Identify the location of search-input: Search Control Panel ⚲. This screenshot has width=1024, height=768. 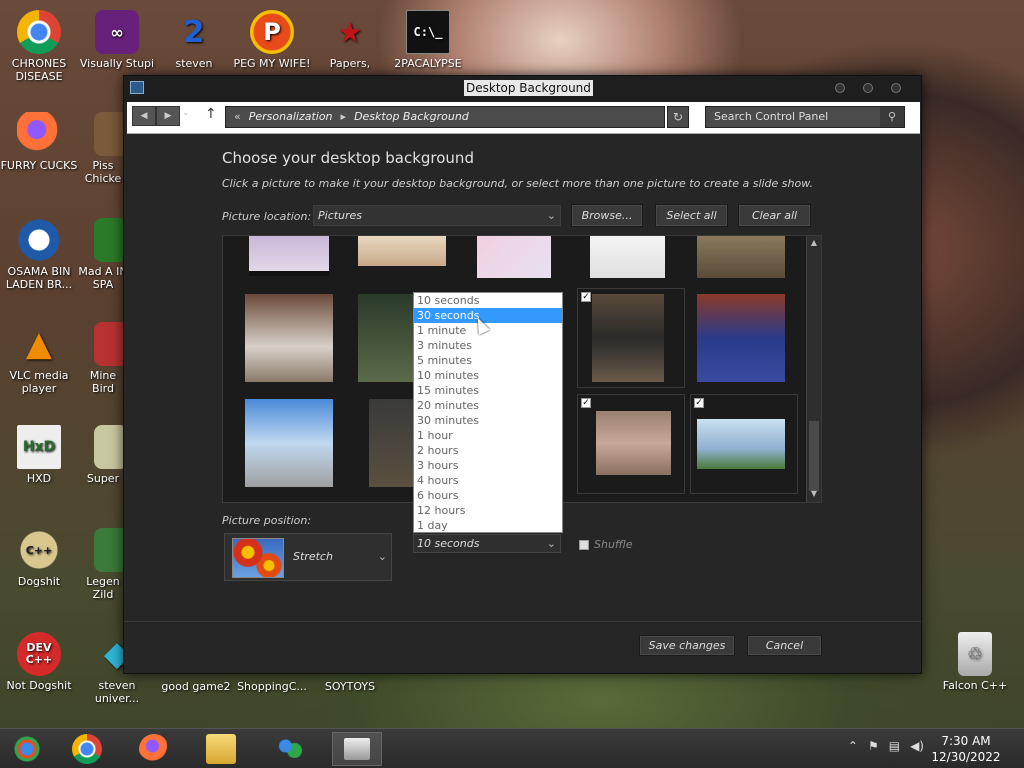
(805, 117).